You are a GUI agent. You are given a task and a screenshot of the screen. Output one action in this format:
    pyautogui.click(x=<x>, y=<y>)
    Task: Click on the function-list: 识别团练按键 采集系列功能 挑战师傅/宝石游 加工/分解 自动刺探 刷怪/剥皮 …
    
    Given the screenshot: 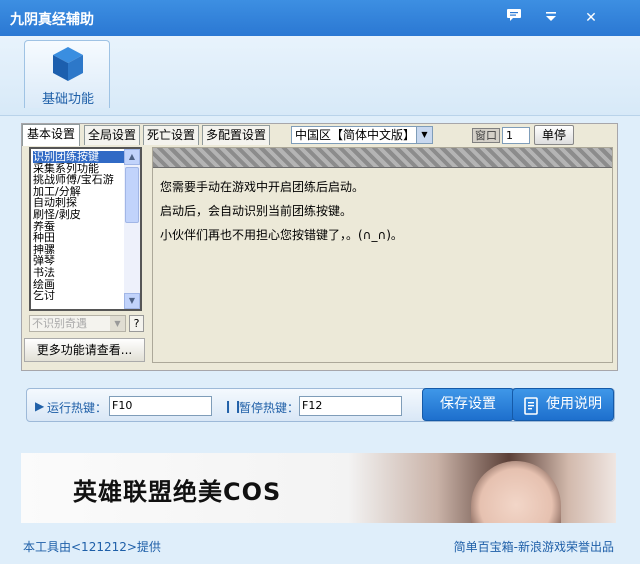 What is the action you would take?
    pyautogui.click(x=85, y=229)
    